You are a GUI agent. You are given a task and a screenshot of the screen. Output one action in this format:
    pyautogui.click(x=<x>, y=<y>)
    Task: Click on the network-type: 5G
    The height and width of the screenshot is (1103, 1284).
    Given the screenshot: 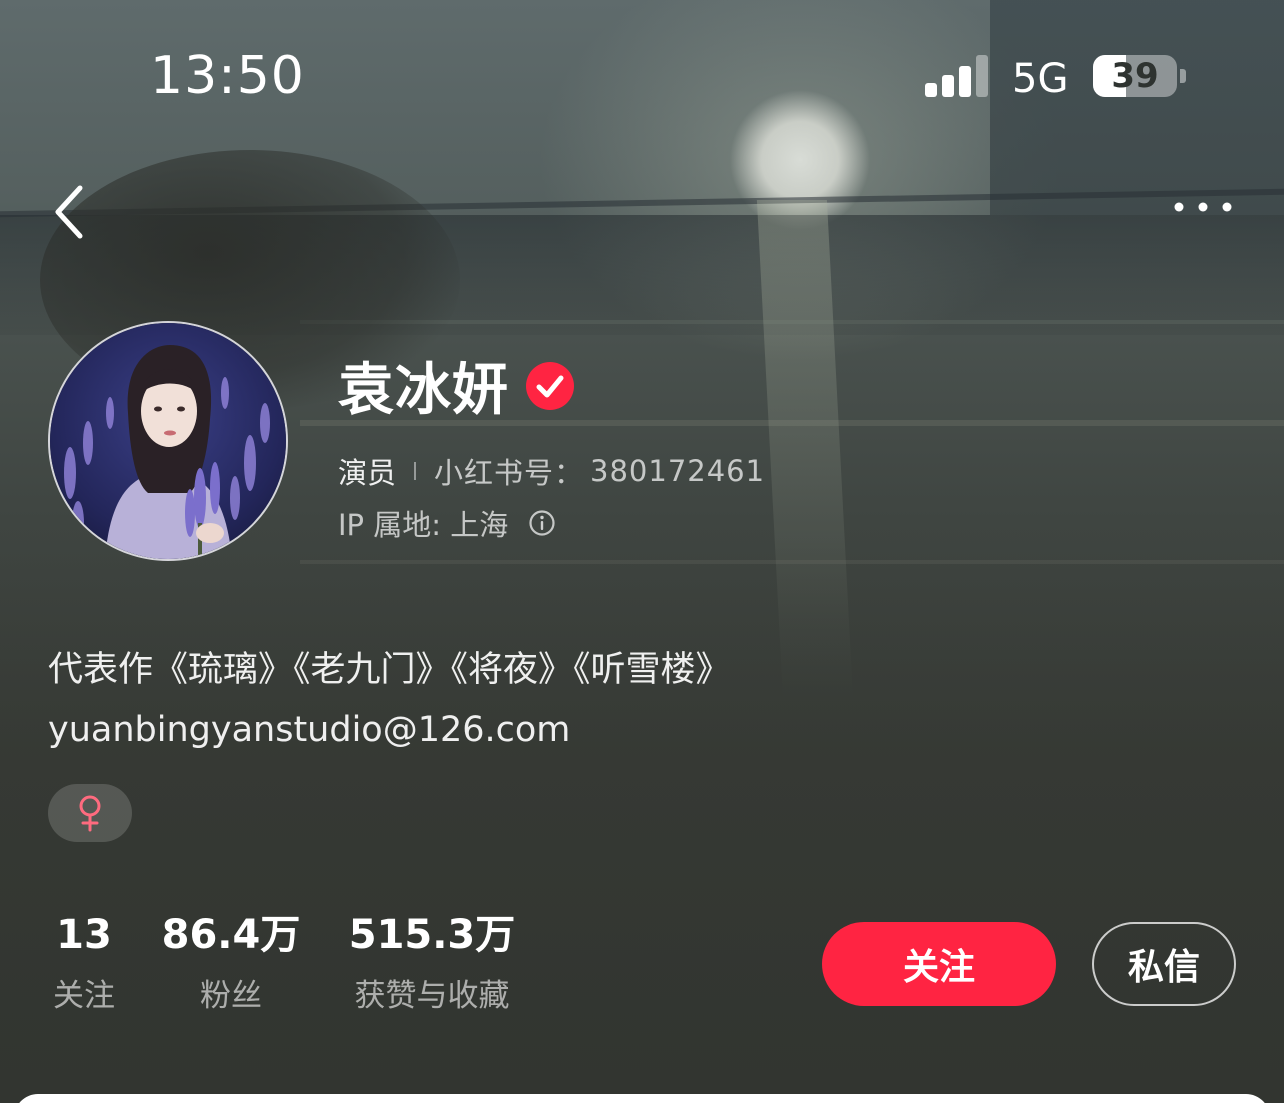 What is the action you would take?
    pyautogui.click(x=1040, y=79)
    